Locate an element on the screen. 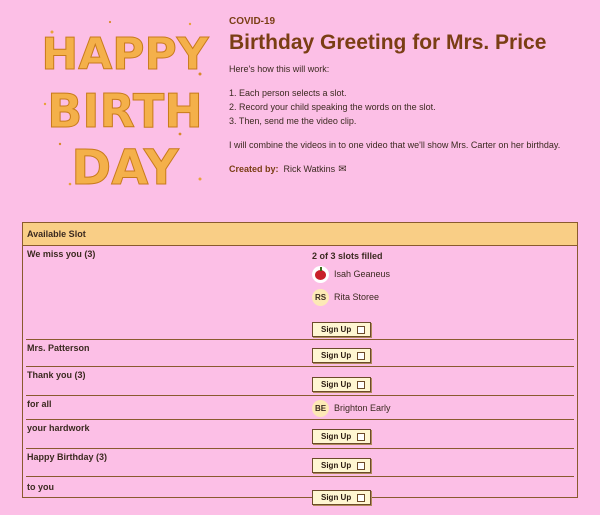  participant: Isah Geaneus is located at coordinates (351, 274).